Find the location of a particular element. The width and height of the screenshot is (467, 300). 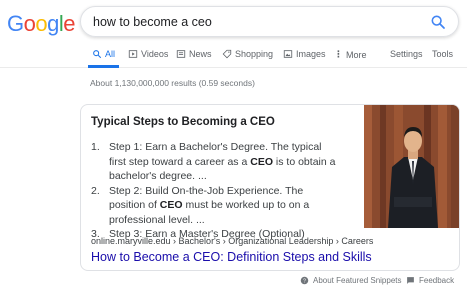

settings-link: Settings is located at coordinates (406, 54).